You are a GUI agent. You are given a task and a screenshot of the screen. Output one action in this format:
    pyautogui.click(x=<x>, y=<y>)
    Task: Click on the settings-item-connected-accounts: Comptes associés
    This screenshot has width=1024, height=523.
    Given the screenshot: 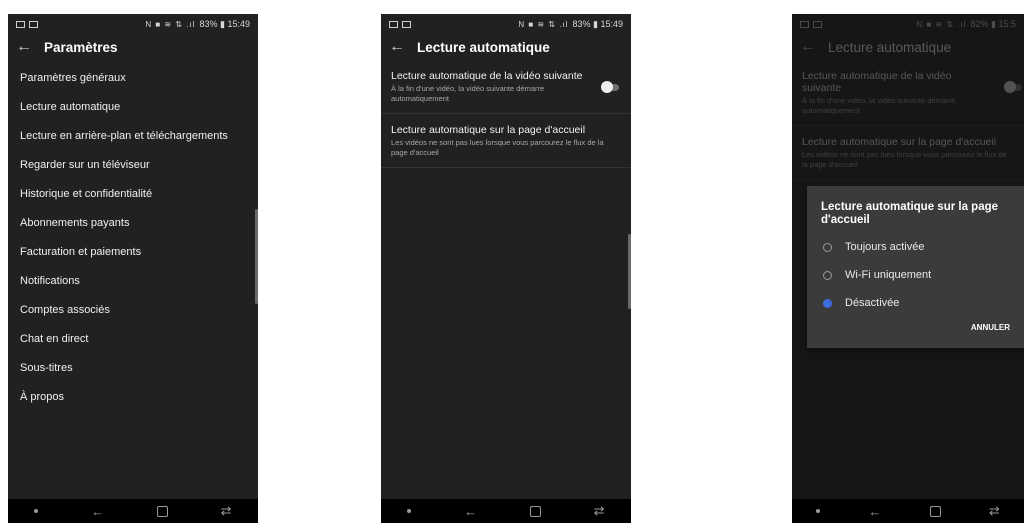 What is the action you would take?
    pyautogui.click(x=133, y=310)
    